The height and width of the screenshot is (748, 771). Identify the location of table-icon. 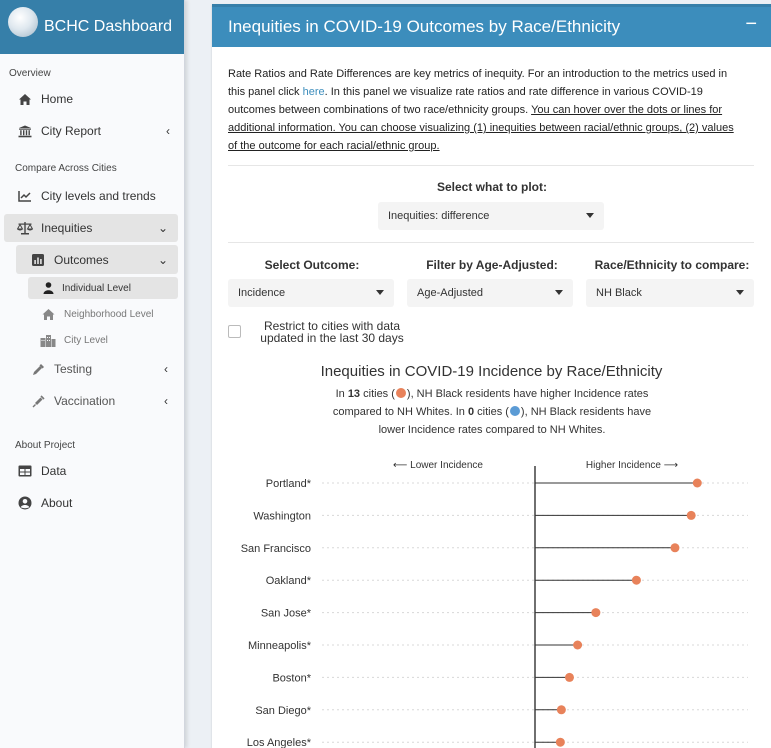
(25, 471).